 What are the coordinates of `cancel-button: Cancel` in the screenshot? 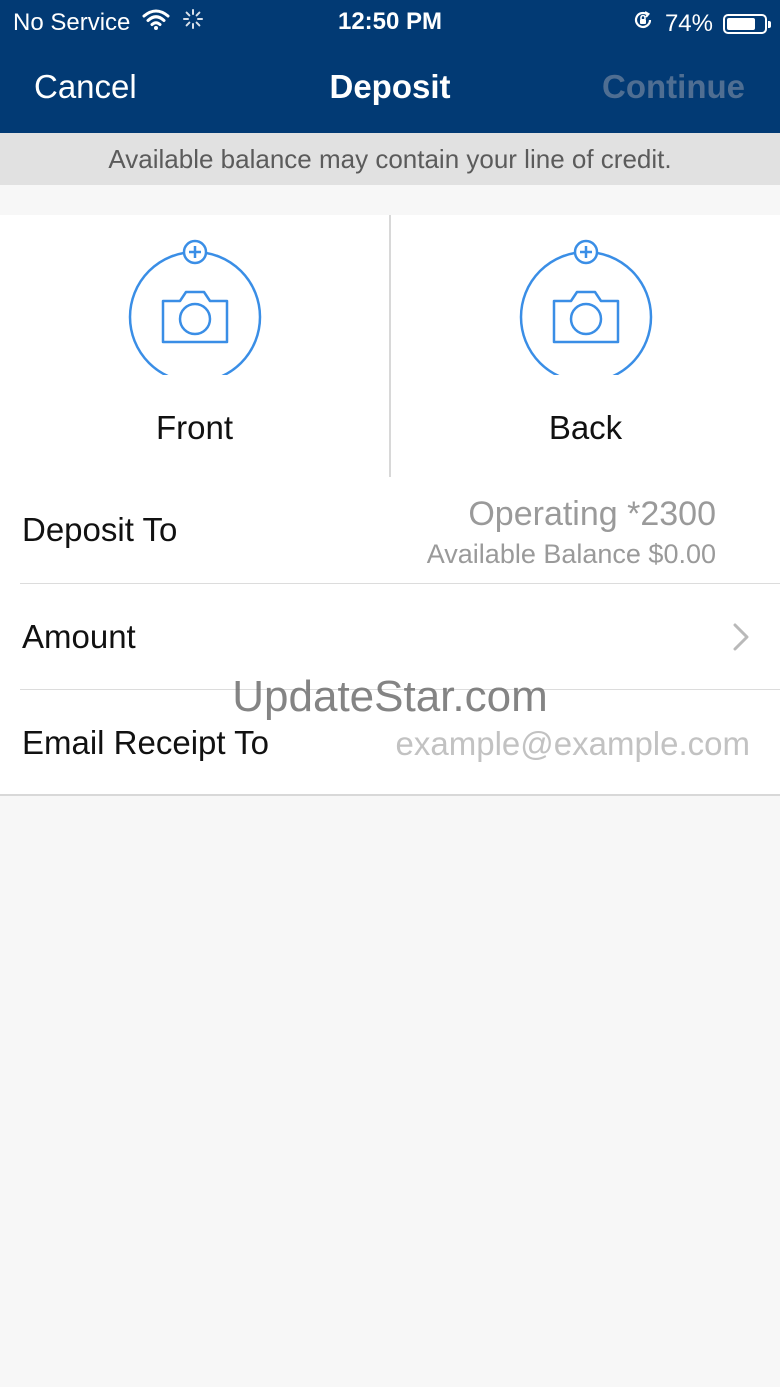 It's located at (85, 87).